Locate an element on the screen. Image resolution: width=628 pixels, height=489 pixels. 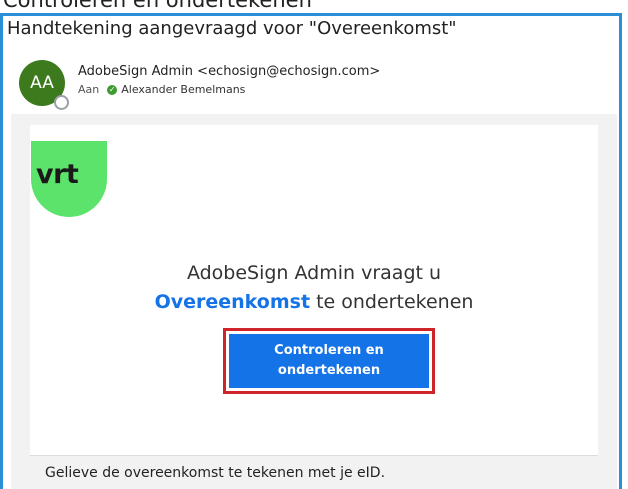
online-status-icon: ✓ is located at coordinates (112, 89).